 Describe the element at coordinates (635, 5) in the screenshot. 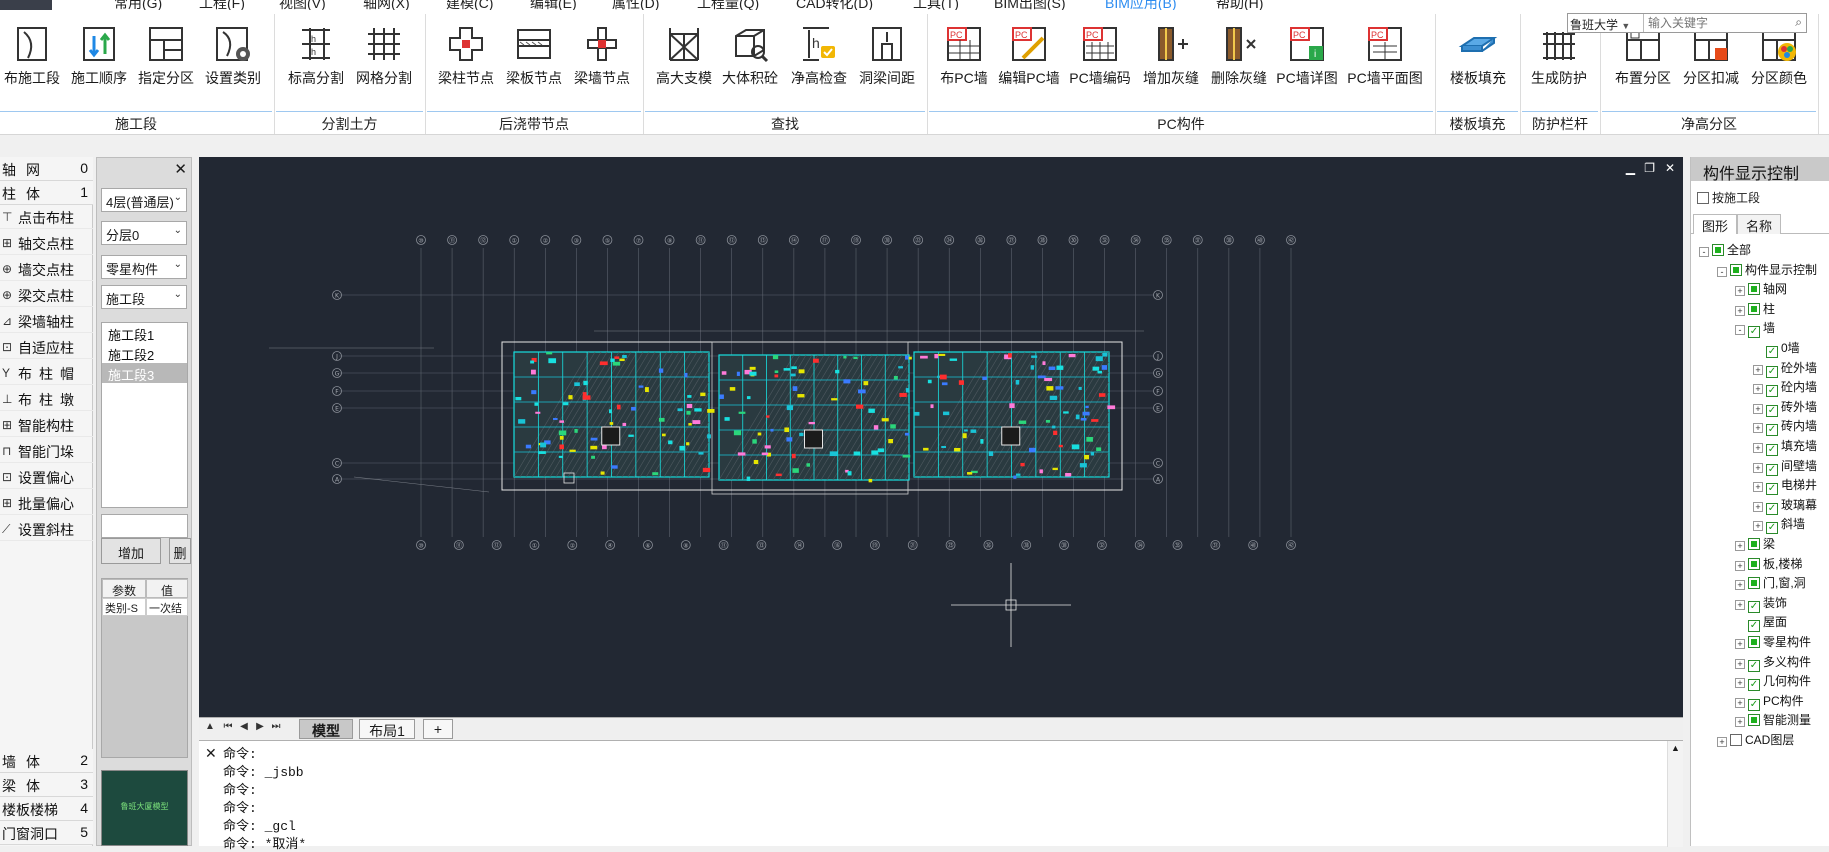

I see `menu-property: 属性(D)` at that location.